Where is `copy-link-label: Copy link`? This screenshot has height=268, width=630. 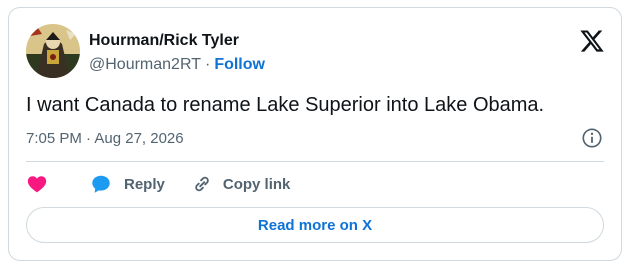
copy-link-label: Copy link is located at coordinates (256, 184).